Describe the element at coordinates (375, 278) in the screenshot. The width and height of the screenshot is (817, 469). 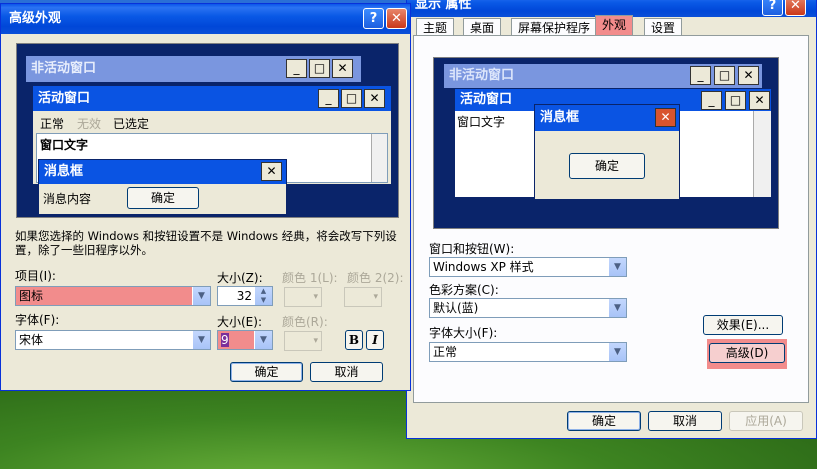
I see `color2-label: 颜色 2(2):` at that location.